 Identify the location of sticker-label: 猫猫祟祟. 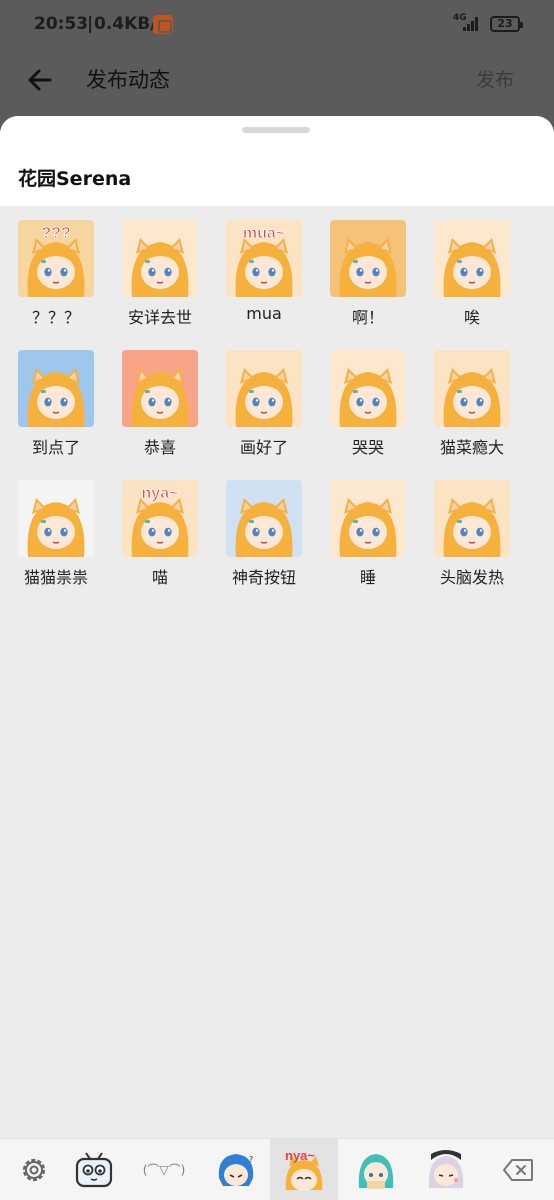
(55, 577).